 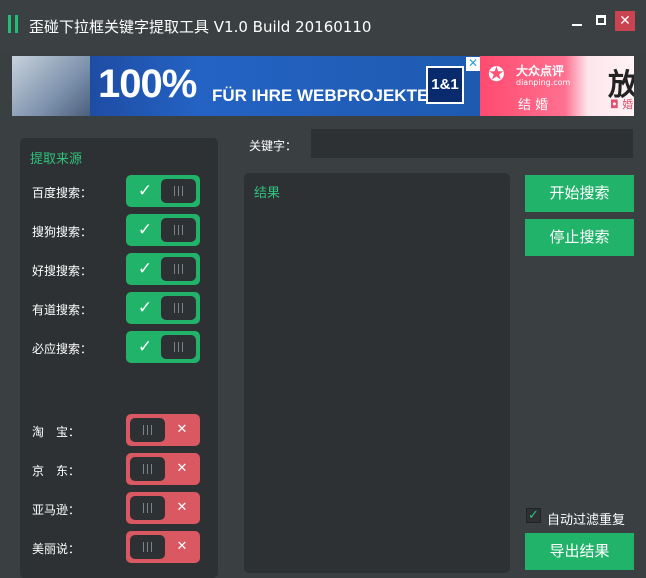 I want to click on source-label-bing: 必应搜索：, so click(x=62, y=349).